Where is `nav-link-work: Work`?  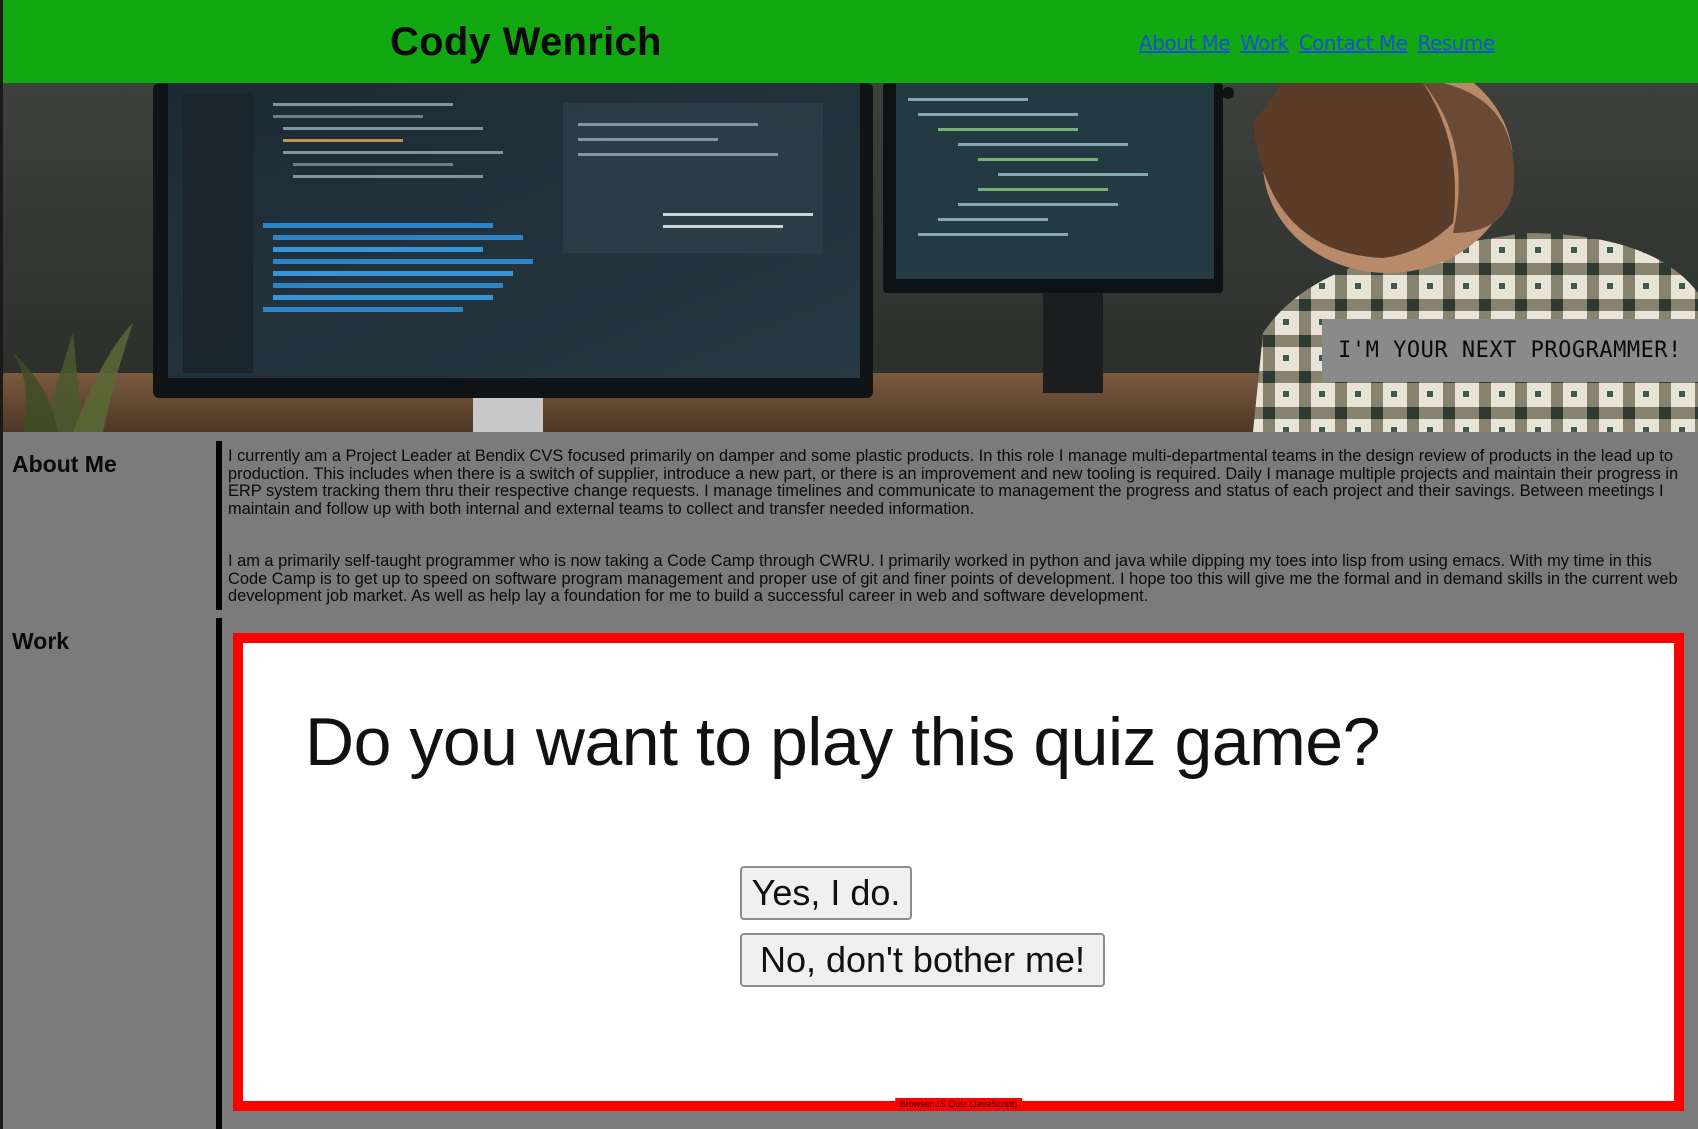
nav-link-work: Work is located at coordinates (1264, 43).